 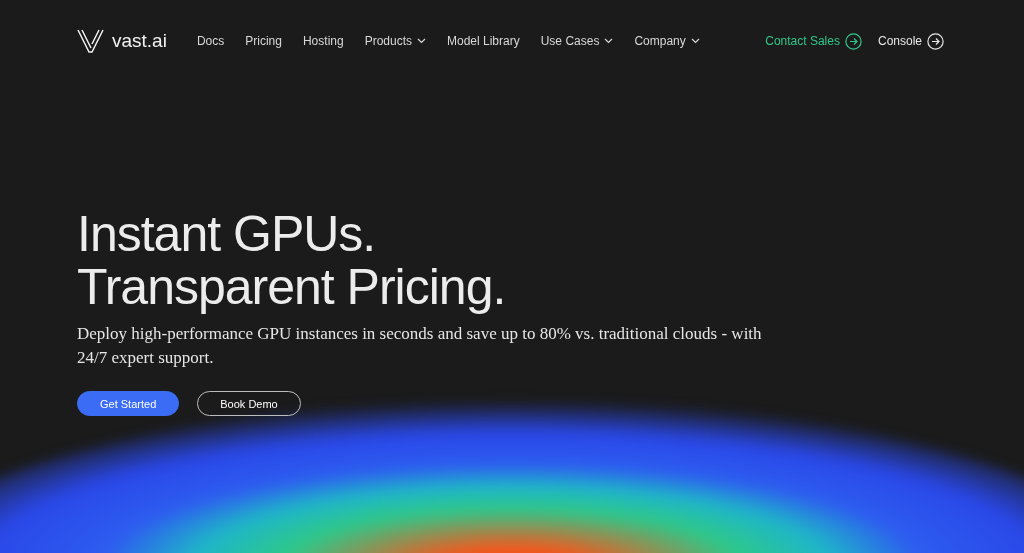 What do you see at coordinates (483, 41) in the screenshot?
I see `nav-link: Model Library` at bounding box center [483, 41].